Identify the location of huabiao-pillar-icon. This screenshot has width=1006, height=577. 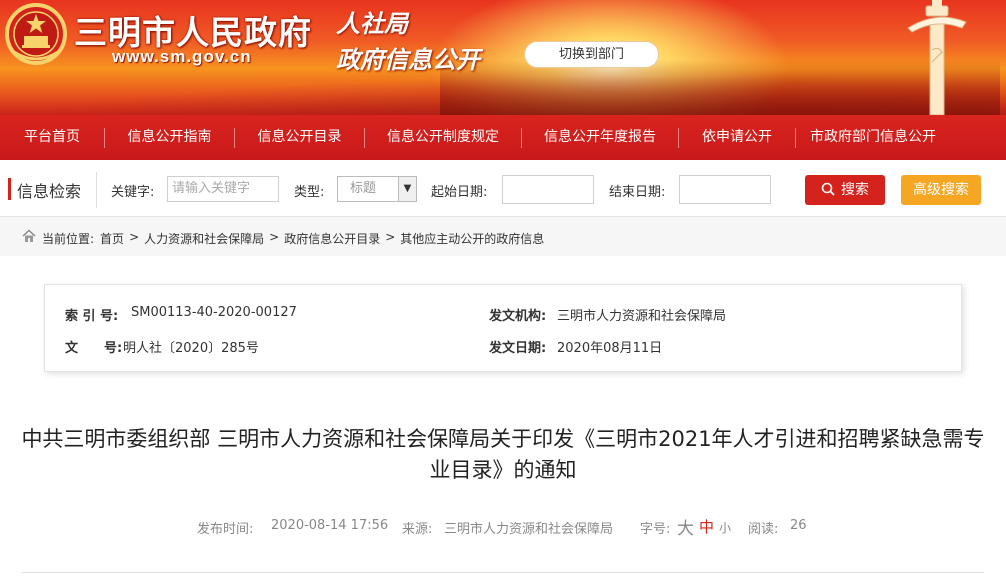
(937, 57).